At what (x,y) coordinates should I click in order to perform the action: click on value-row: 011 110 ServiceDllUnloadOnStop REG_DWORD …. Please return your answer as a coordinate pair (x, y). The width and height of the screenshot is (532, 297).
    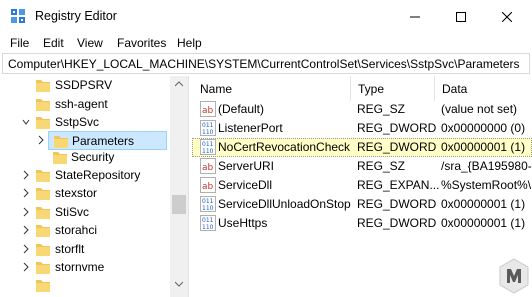
    Looking at the image, I should click on (362, 204).